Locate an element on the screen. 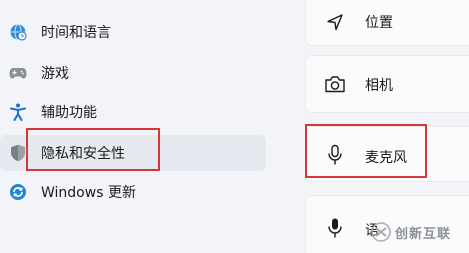 This screenshot has width=469, height=253. sidebar-item-time-language: 时间和语言 is located at coordinates (133, 32).